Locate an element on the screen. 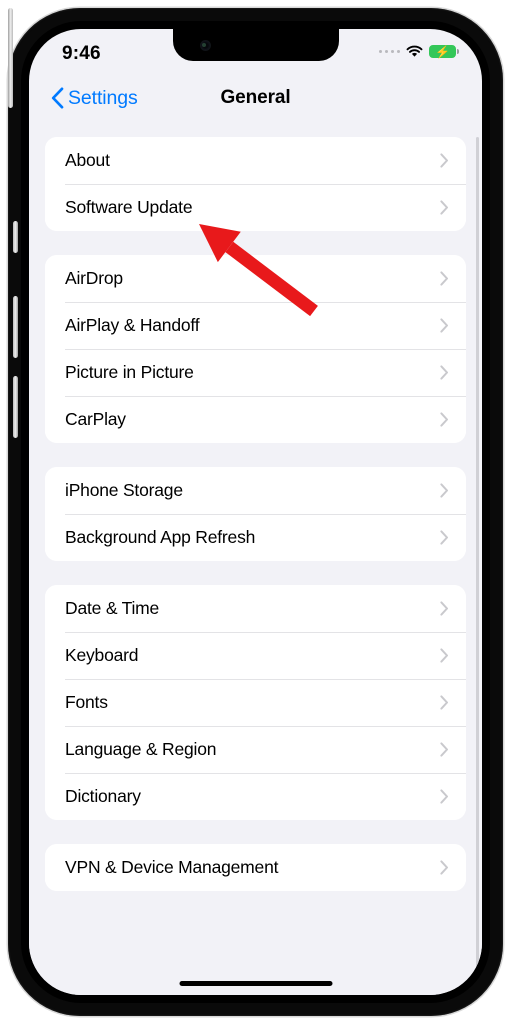 This screenshot has width=511, height=1024. page-title: General is located at coordinates (255, 97).